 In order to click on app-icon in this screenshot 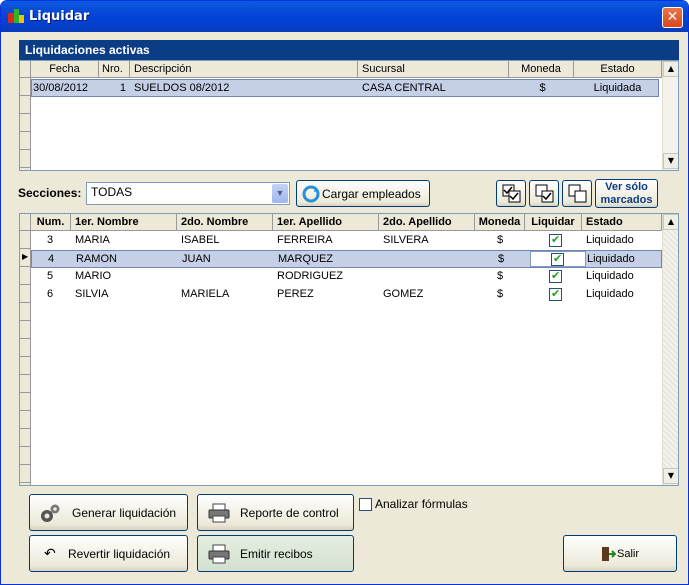, I will do `click(16, 16)`.